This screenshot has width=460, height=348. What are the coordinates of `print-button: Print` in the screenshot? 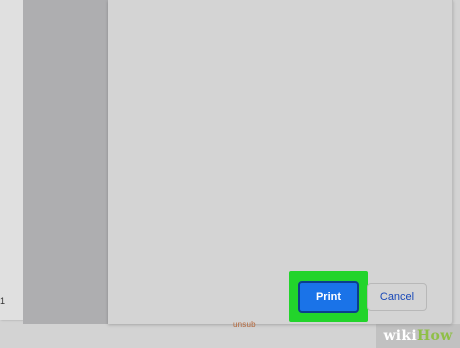 It's located at (328, 297).